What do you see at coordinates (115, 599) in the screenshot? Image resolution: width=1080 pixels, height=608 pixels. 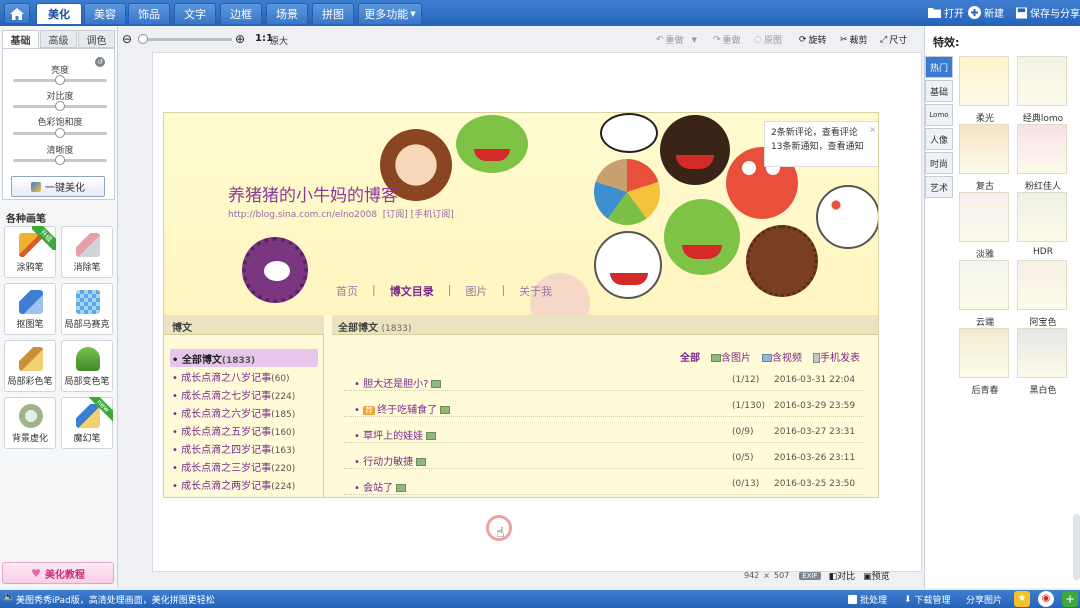 I see `status-promo-text: 美图秀秀iPad版，高清处理画面，美化拼图更轻松` at bounding box center [115, 599].